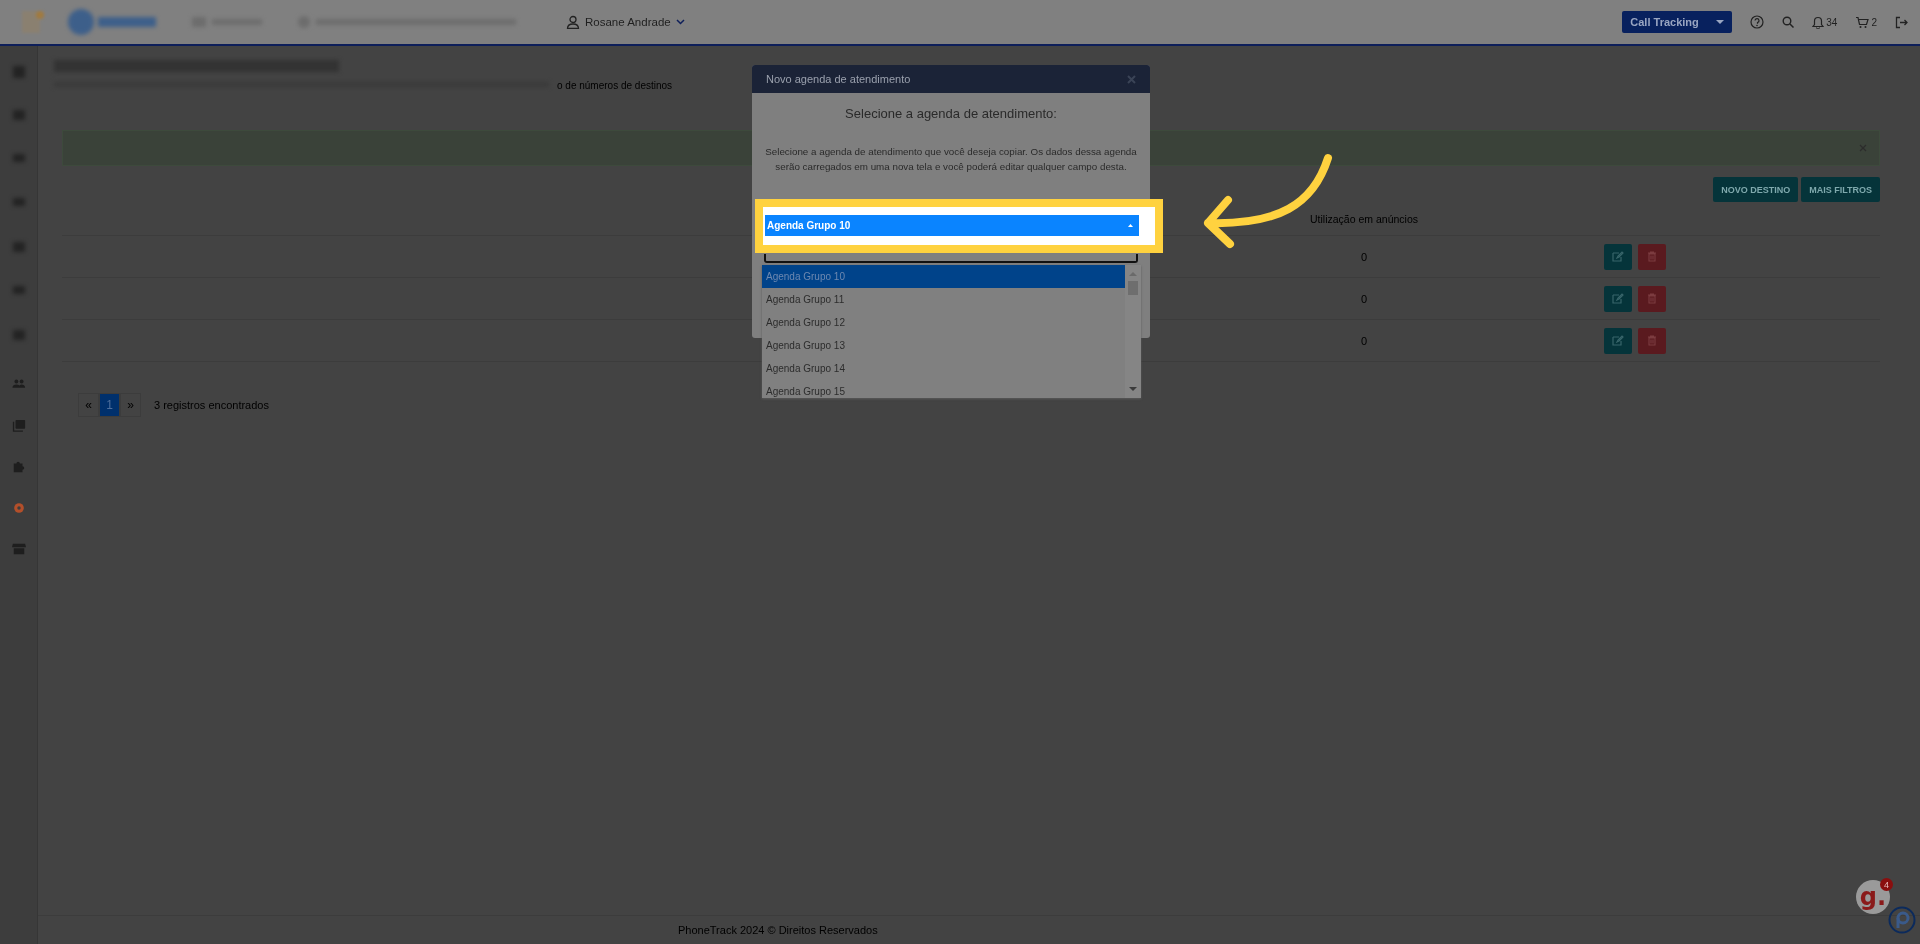 This screenshot has height=944, width=1920. Describe the element at coordinates (951, 258) in the screenshot. I see `search-field` at that location.